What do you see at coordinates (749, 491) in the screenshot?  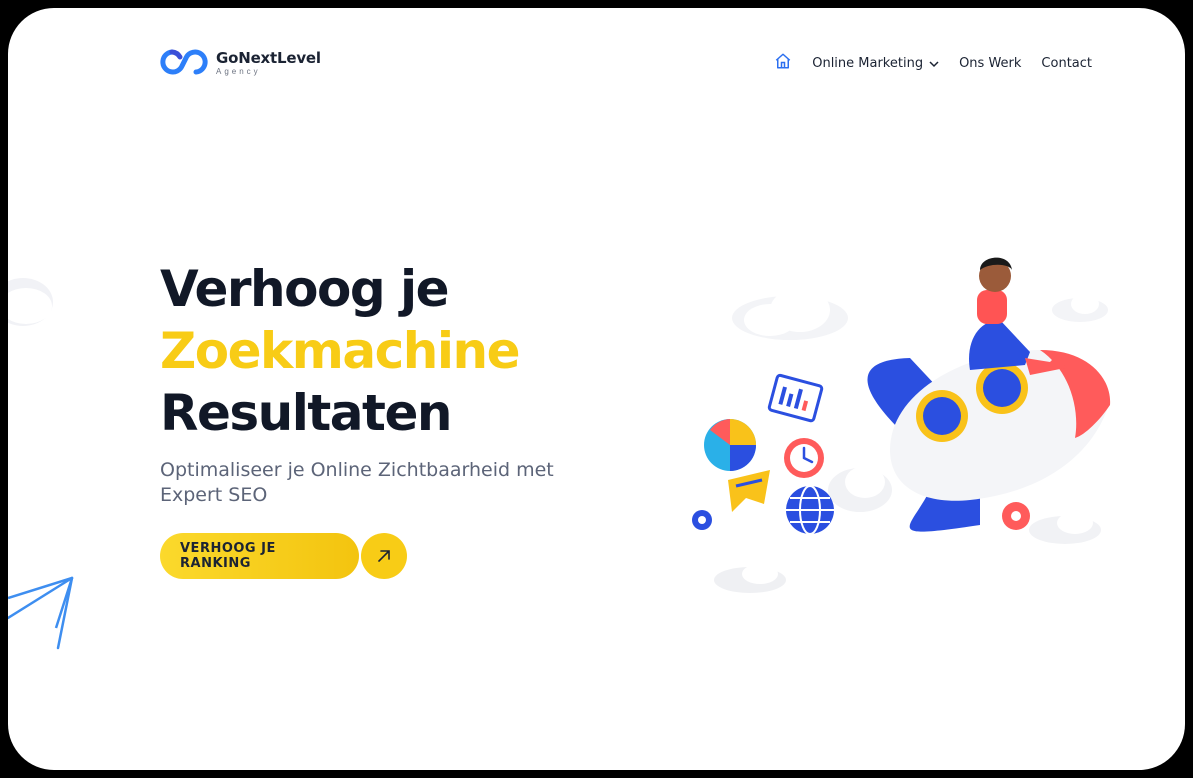 I see `message-icon` at bounding box center [749, 491].